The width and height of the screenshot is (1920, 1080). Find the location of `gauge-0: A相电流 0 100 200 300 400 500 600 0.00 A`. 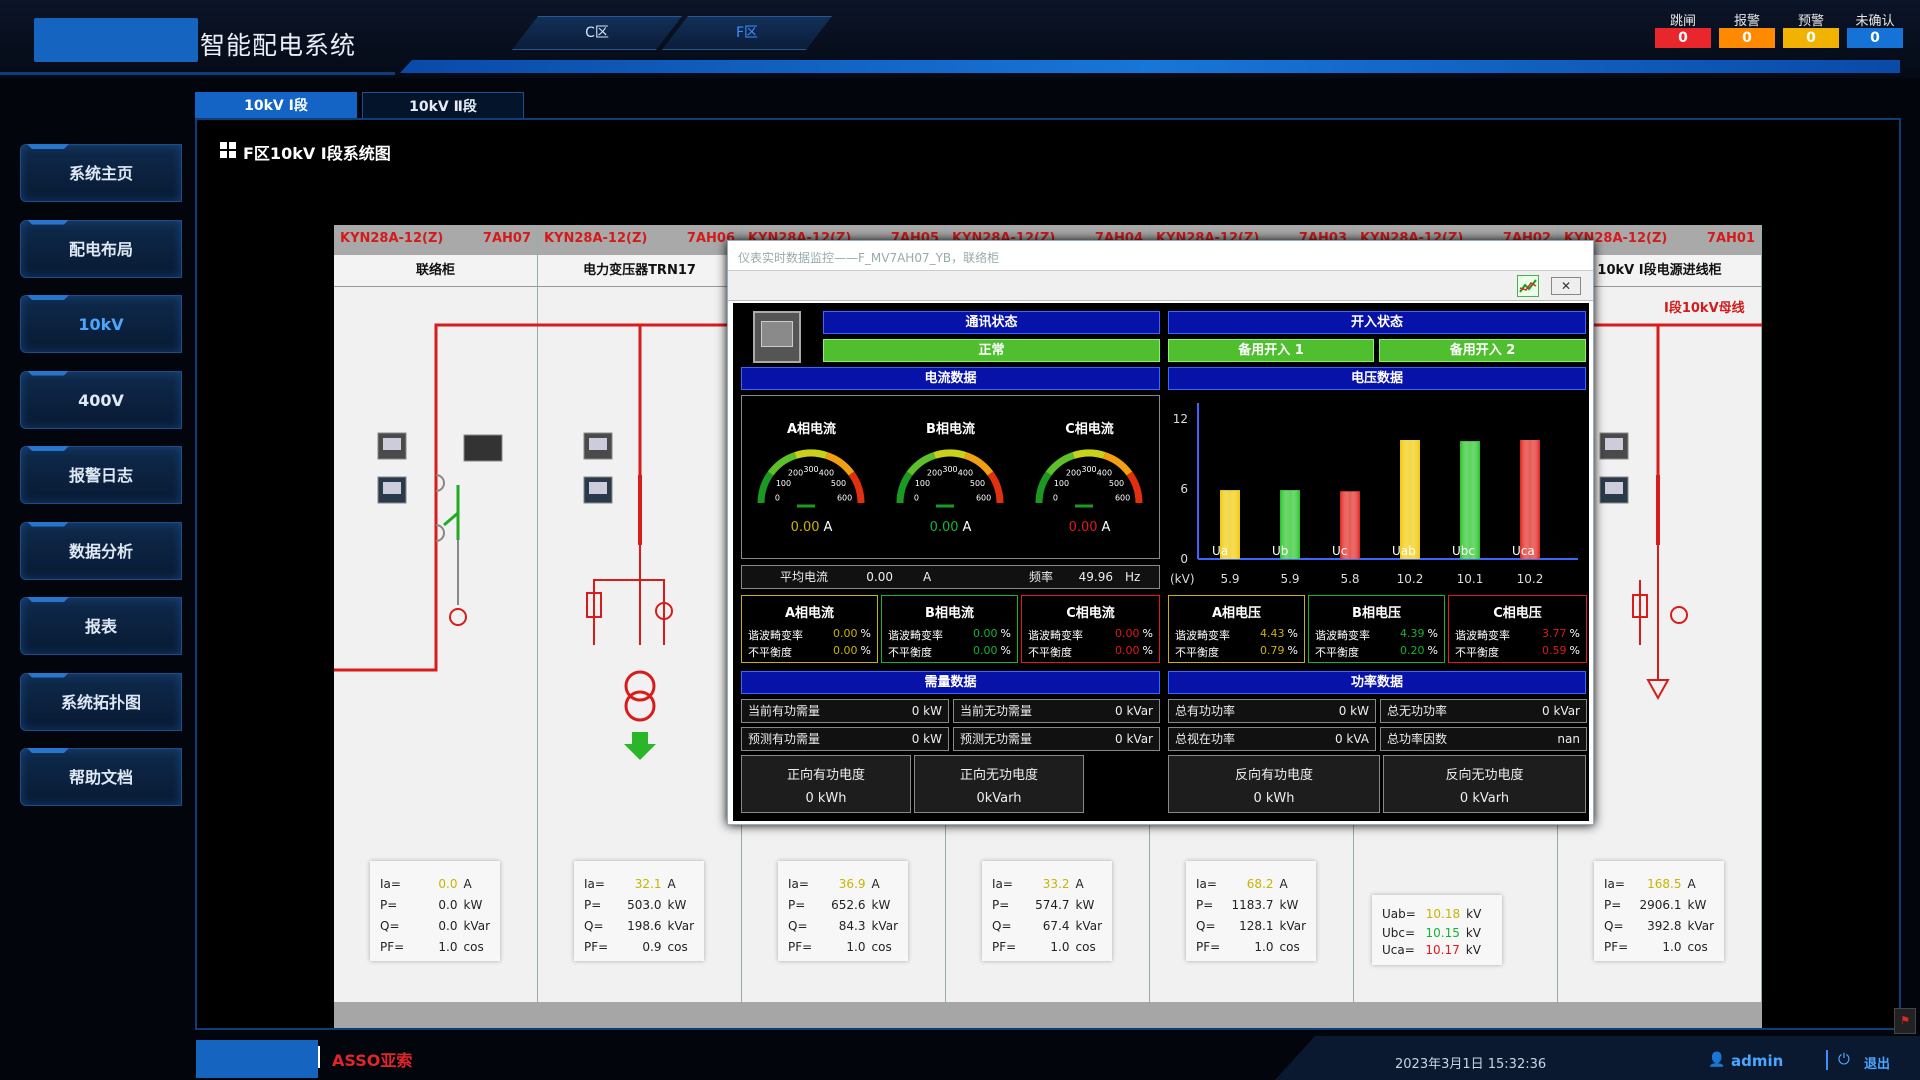

gauge-0: A相电流 0 100 200 300 400 500 600 0.00 A is located at coordinates (811, 476).